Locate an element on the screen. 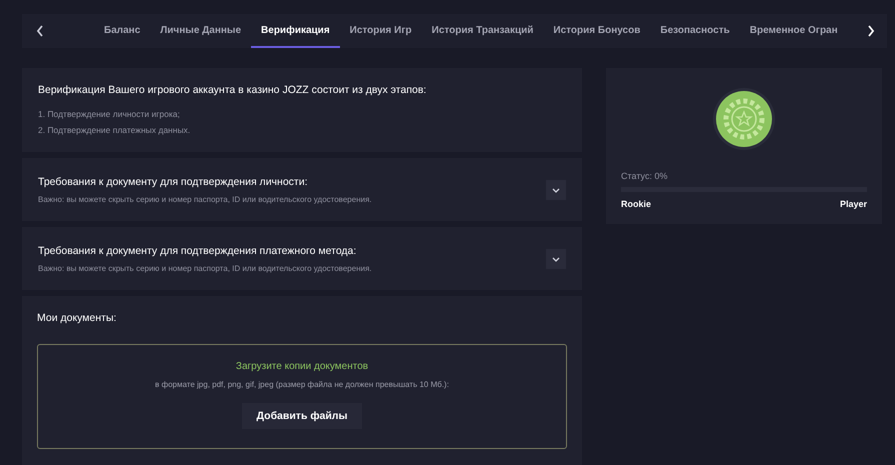 This screenshot has height=465, width=895. add-files-button: Добавить файлы is located at coordinates (302, 416).